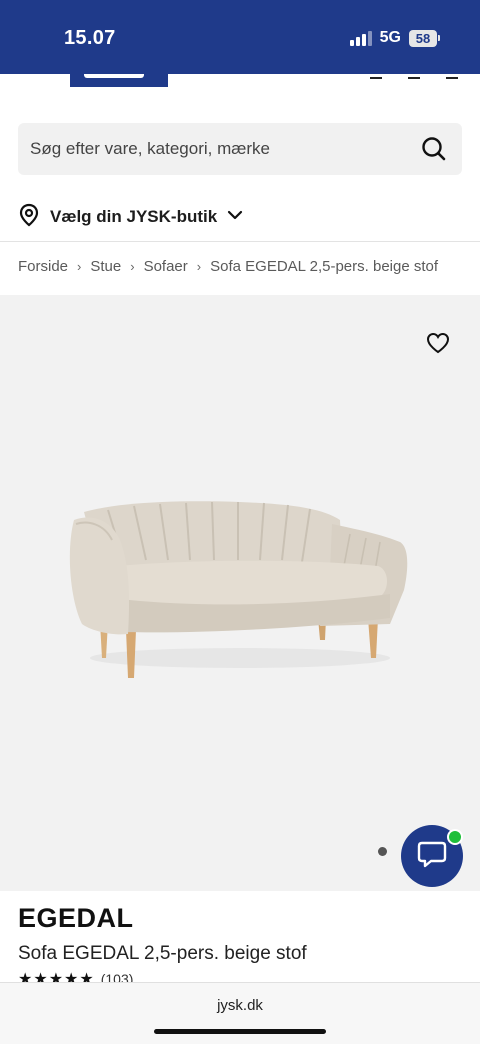 The height and width of the screenshot is (1044, 480). What do you see at coordinates (452, 76) in the screenshot?
I see `cart-icon` at bounding box center [452, 76].